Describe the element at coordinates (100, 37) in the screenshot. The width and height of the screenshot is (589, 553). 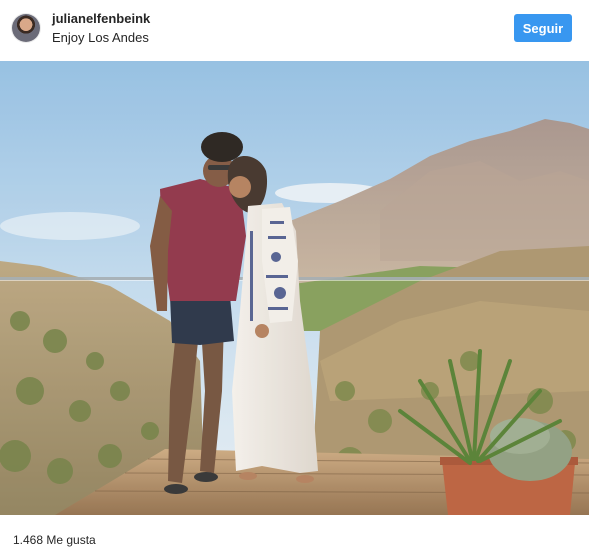
I see `location-link: Enjoy Los Andes` at that location.